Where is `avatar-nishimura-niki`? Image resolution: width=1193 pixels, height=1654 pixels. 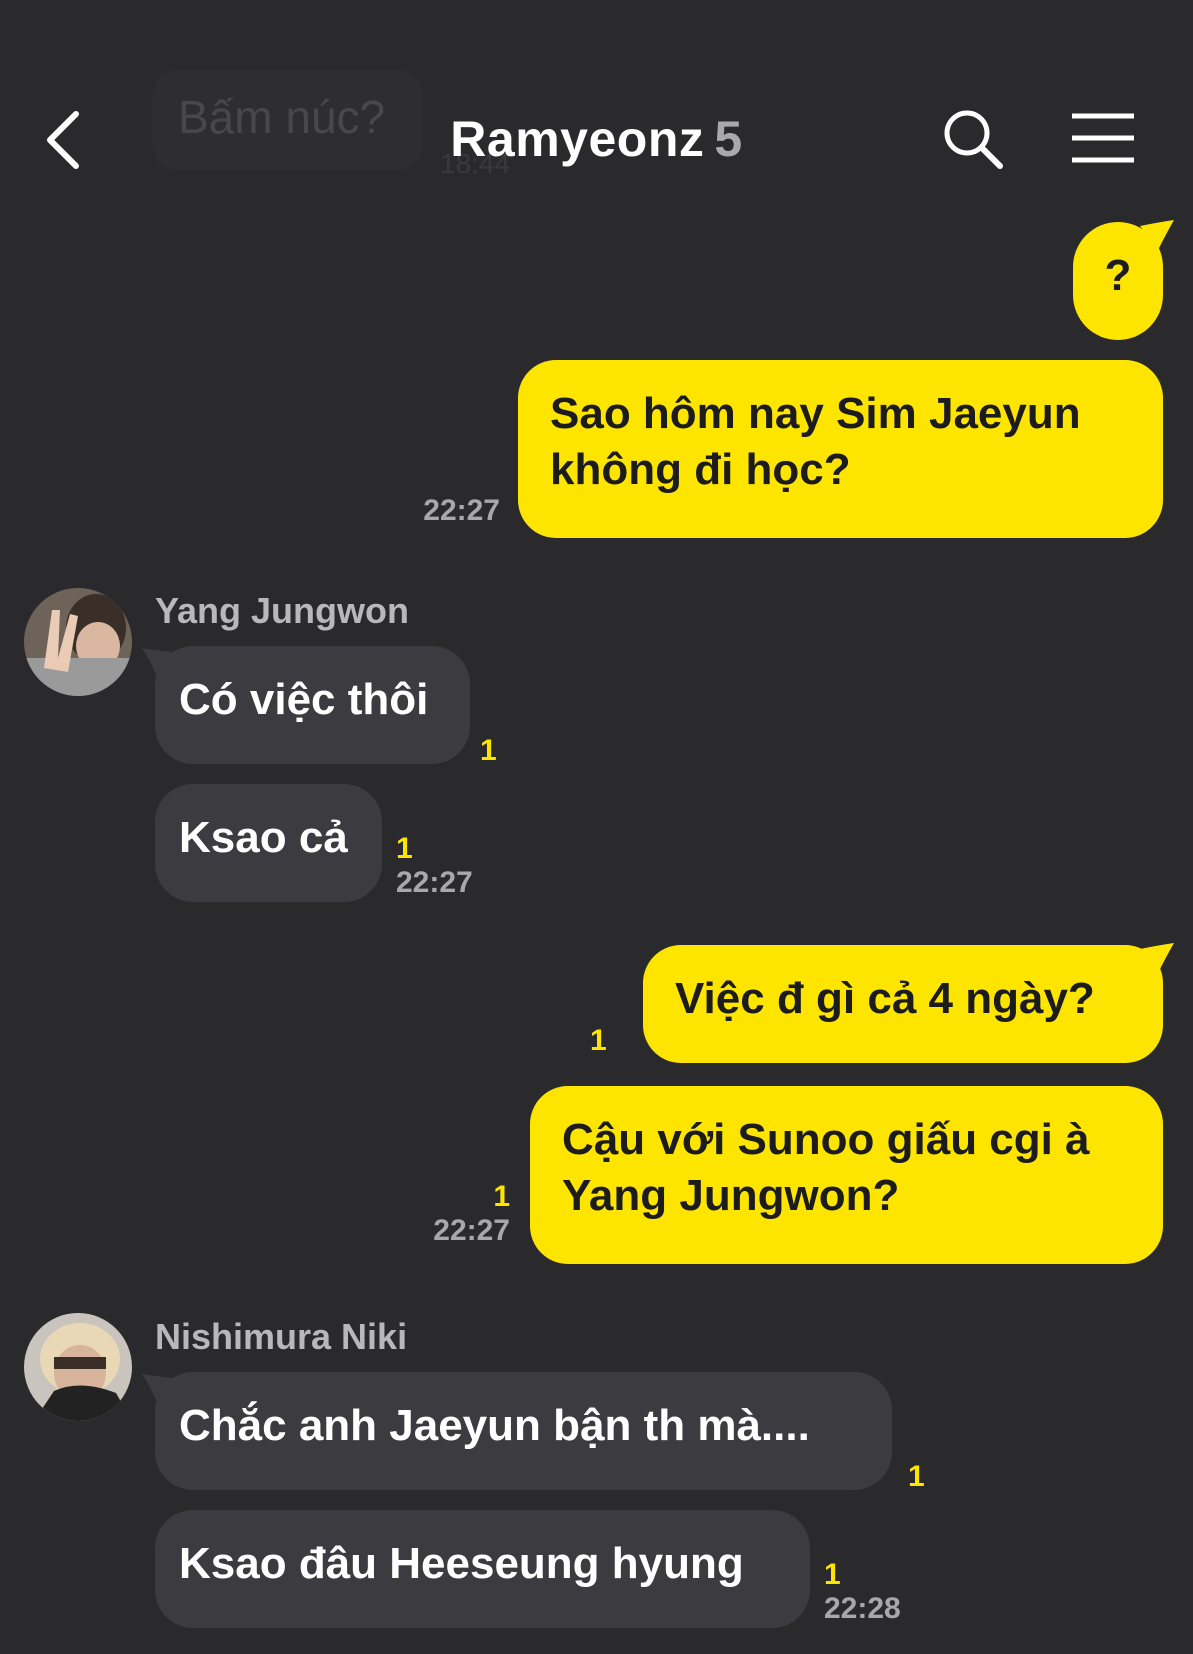 avatar-nishimura-niki is located at coordinates (78, 1367).